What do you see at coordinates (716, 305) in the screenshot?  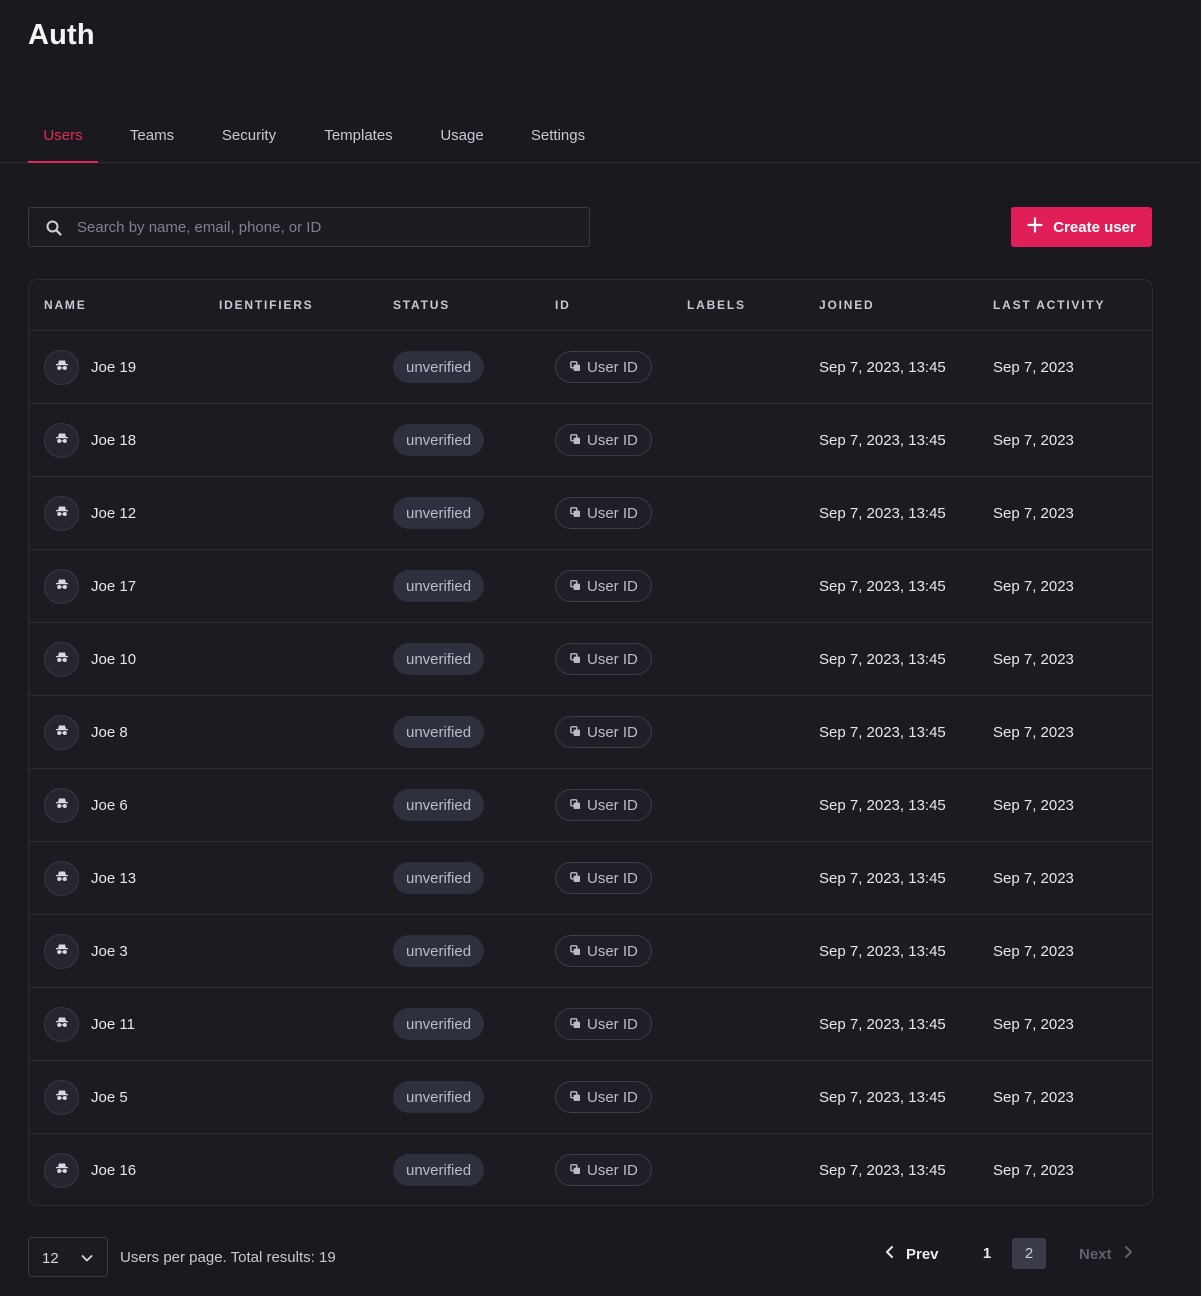 I see `column-header-labels: Labels` at bounding box center [716, 305].